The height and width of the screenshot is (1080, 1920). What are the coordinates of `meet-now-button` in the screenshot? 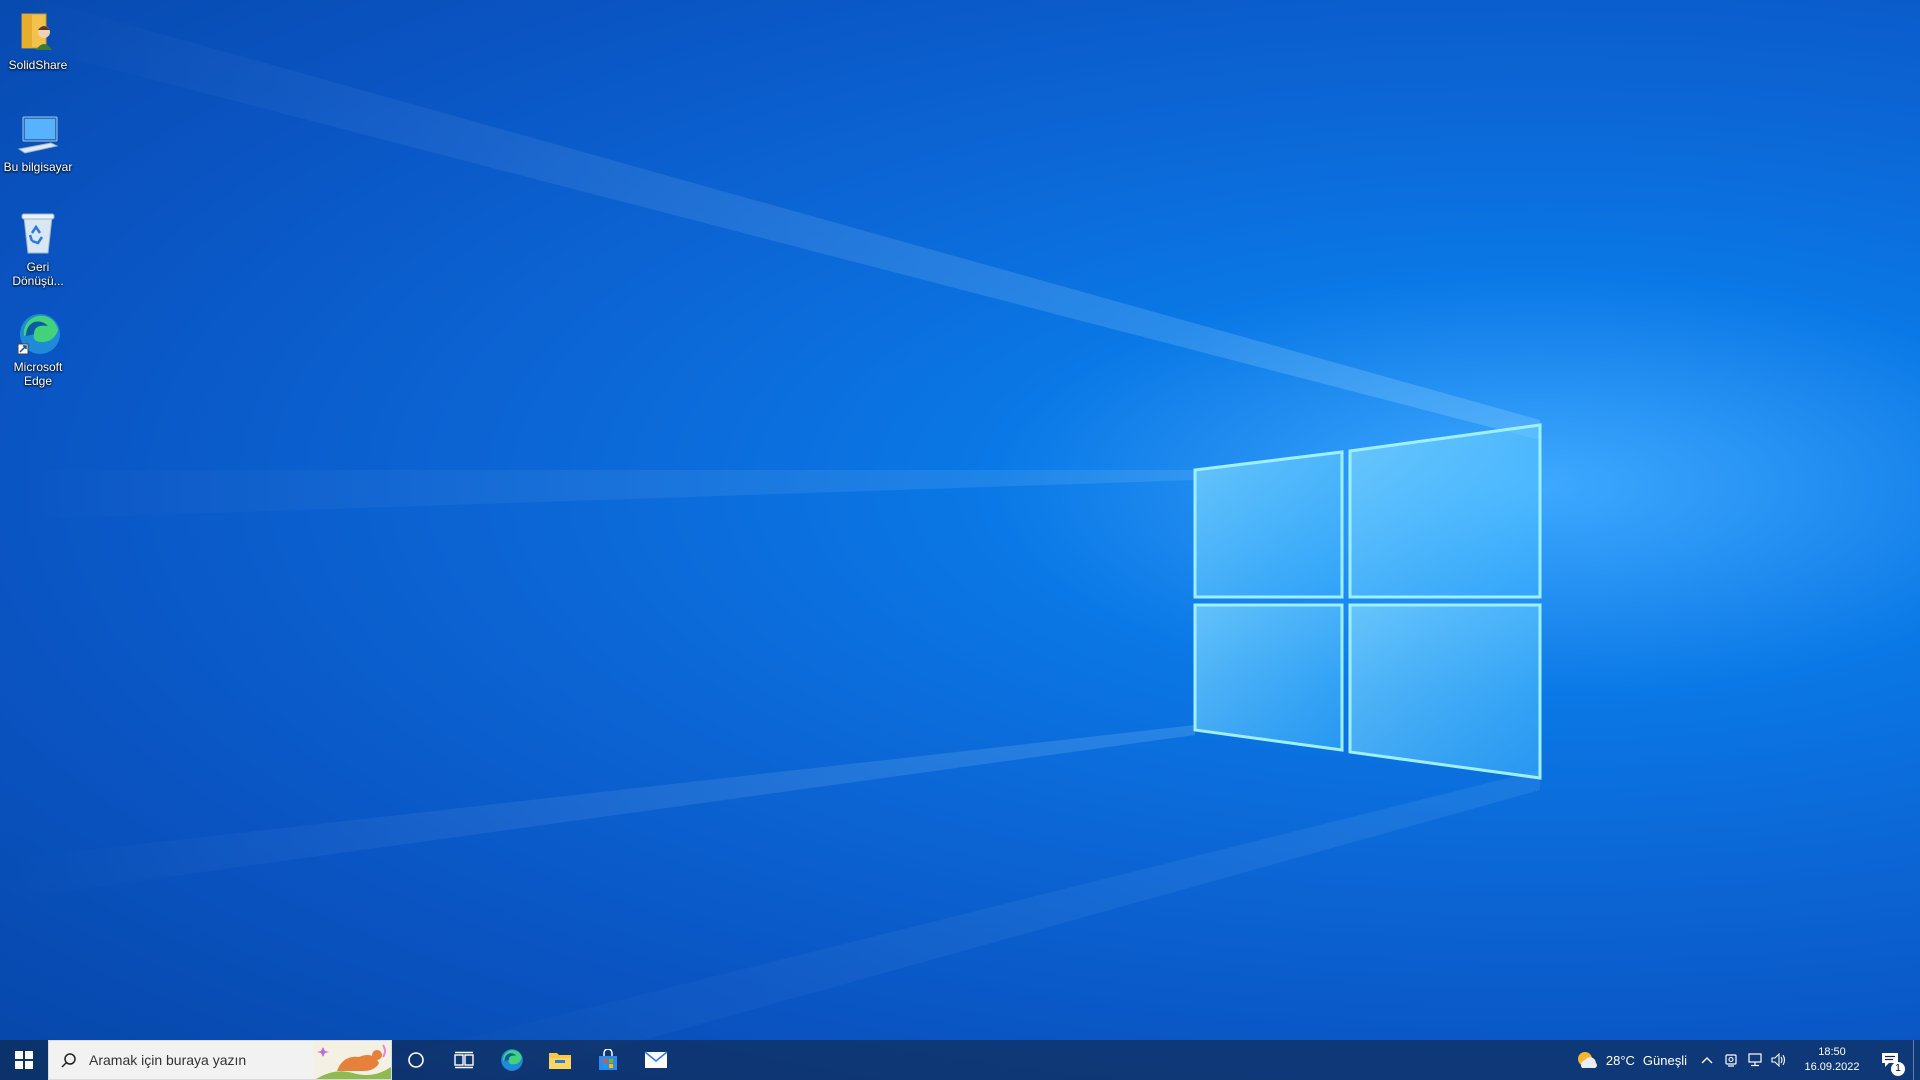 It's located at (1731, 1060).